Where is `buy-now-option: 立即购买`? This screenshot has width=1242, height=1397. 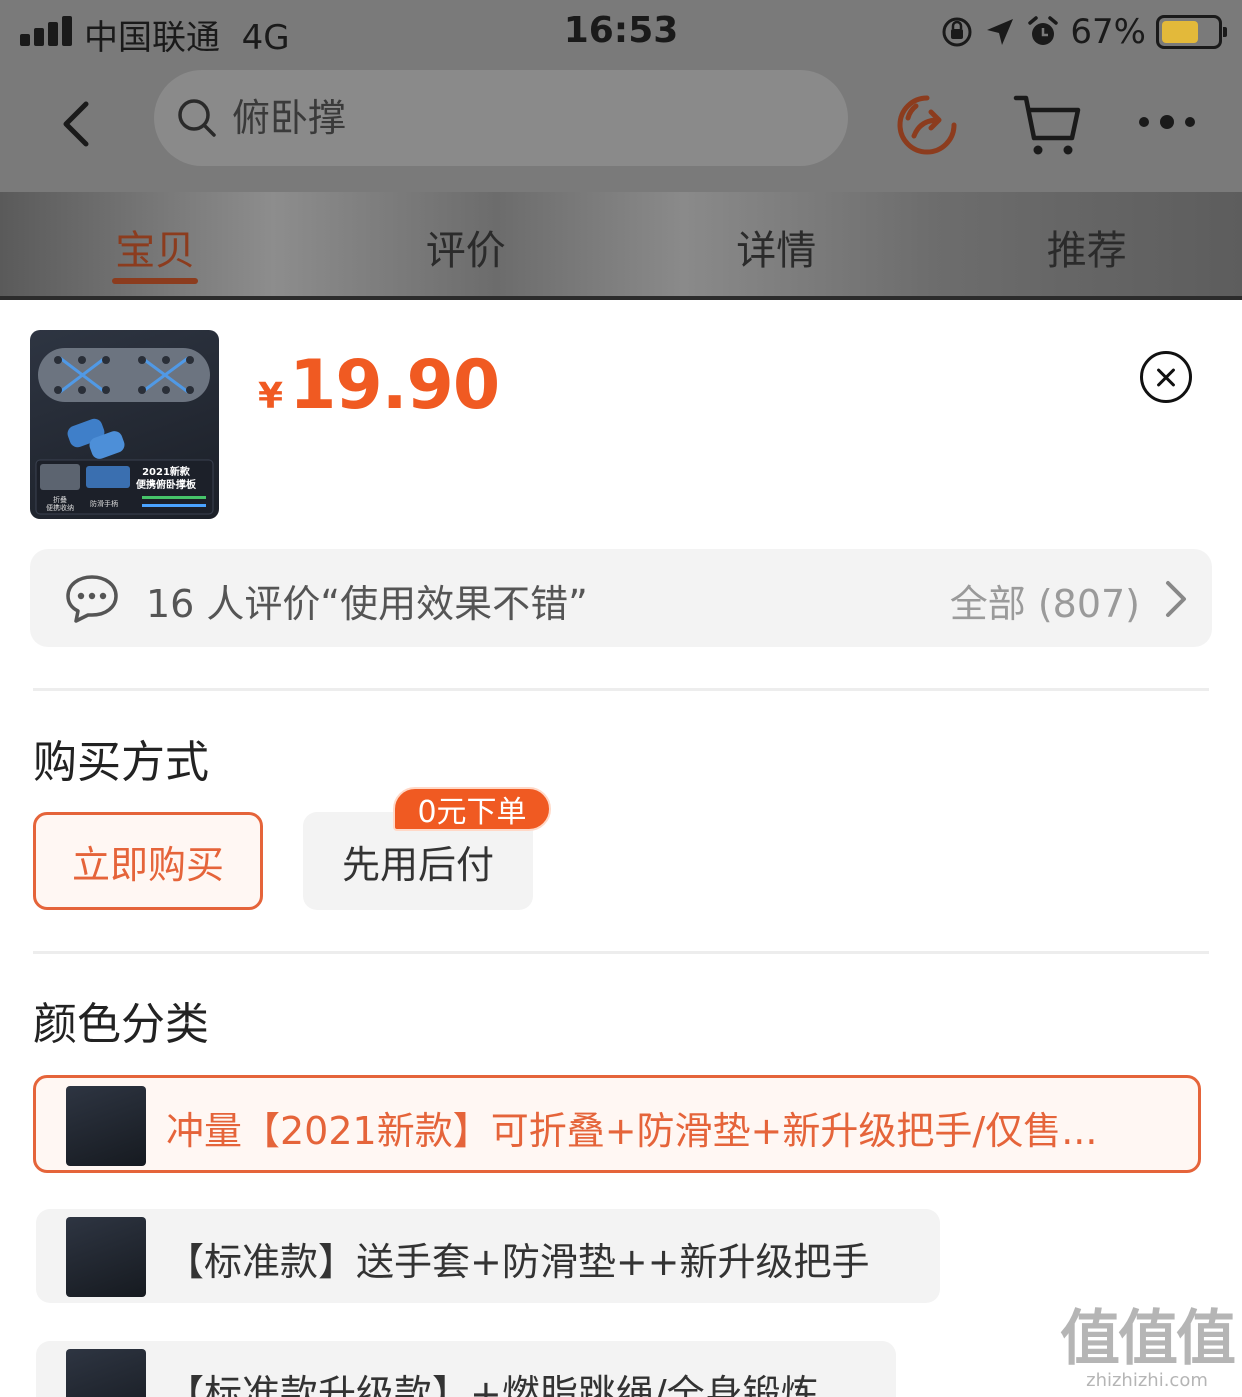 buy-now-option: 立即购买 is located at coordinates (148, 861).